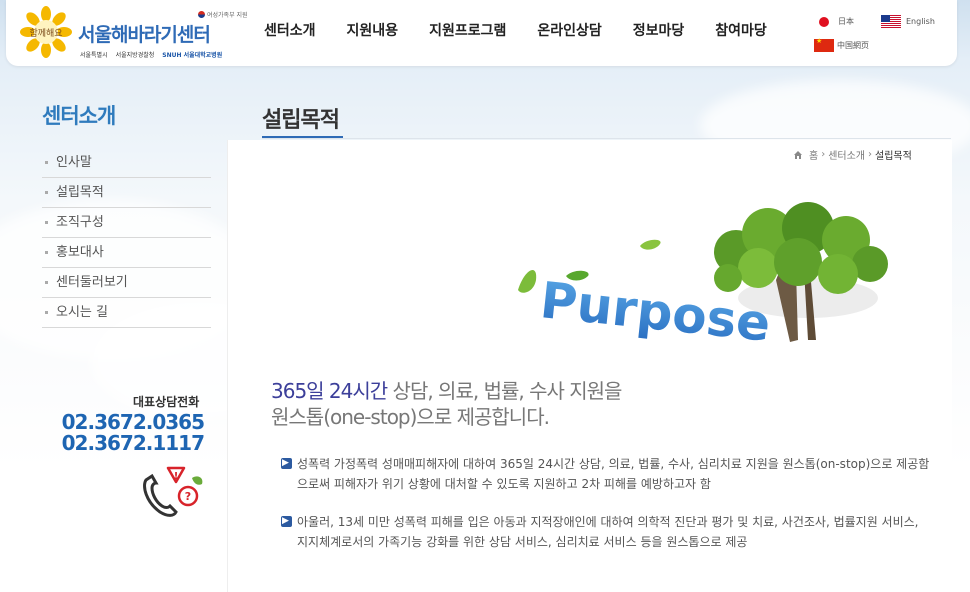 The height and width of the screenshot is (592, 970). I want to click on lang-english-label: English, so click(920, 21).